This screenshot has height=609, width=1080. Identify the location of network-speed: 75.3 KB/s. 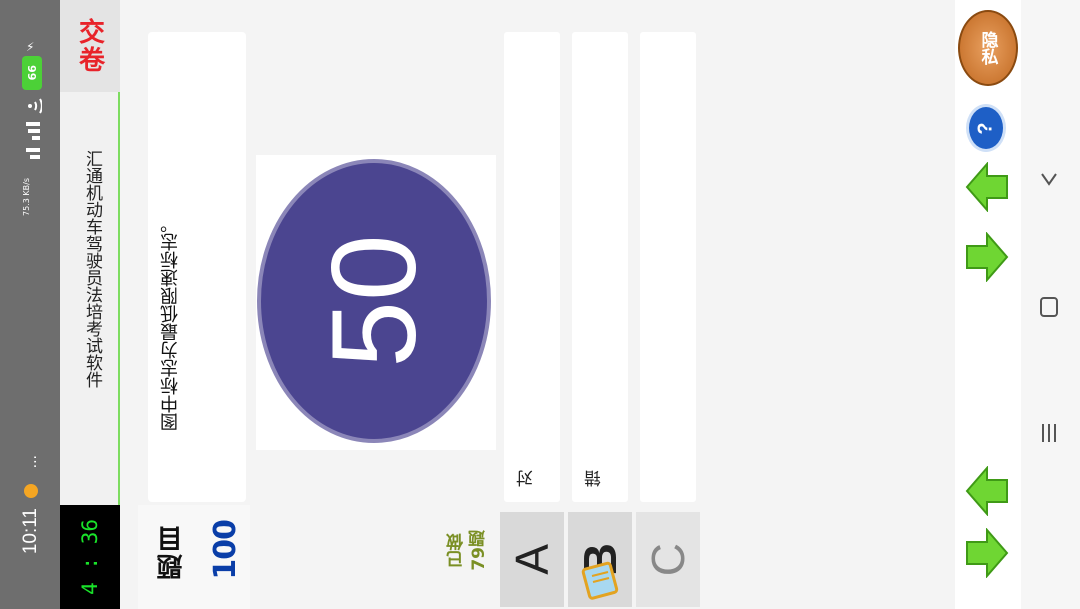
(26, 197).